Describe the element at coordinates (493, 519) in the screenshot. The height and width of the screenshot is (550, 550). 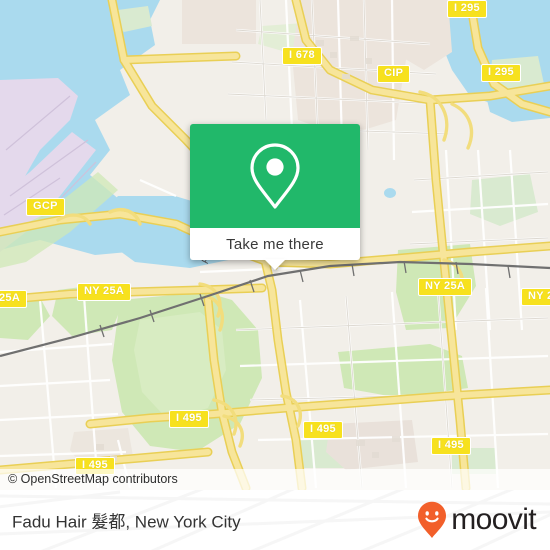
I see `moovit-wordmark: moovit` at that location.